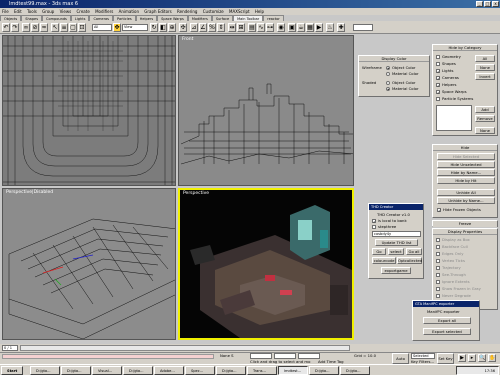 The width and height of the screenshot is (500, 375). I want to click on pan-icon: ✋, so click(492, 358).